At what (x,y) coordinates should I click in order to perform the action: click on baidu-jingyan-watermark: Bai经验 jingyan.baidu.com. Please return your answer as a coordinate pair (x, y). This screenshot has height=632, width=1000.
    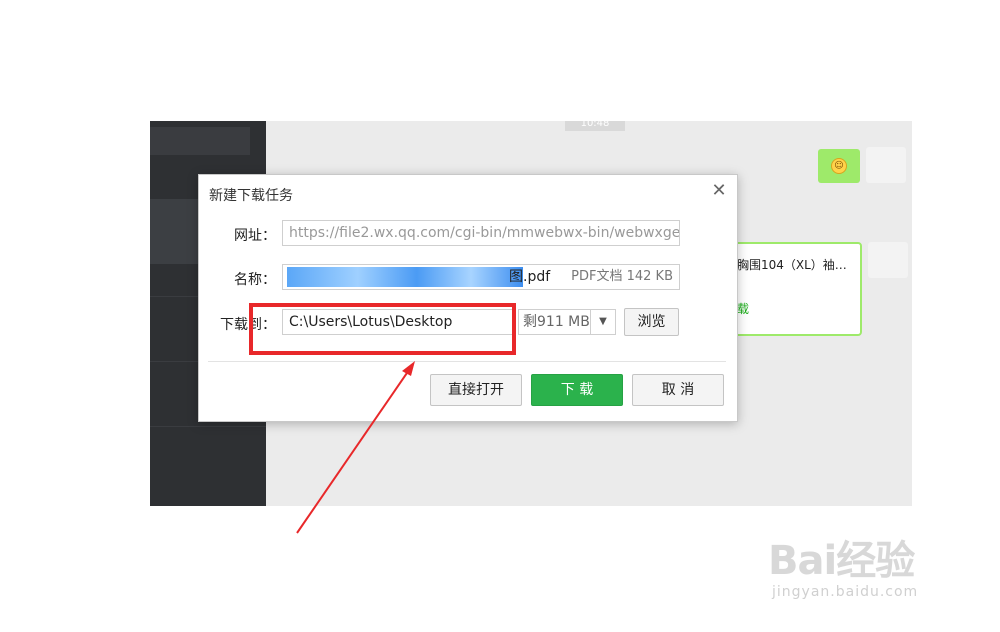
    Looking at the image, I should click on (858, 568).